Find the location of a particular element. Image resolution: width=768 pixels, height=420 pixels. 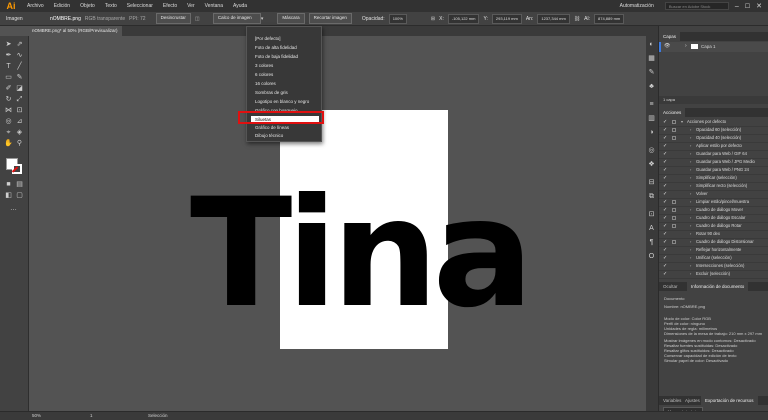

preset-16-colores: 16 colores is located at coordinates (265, 84).